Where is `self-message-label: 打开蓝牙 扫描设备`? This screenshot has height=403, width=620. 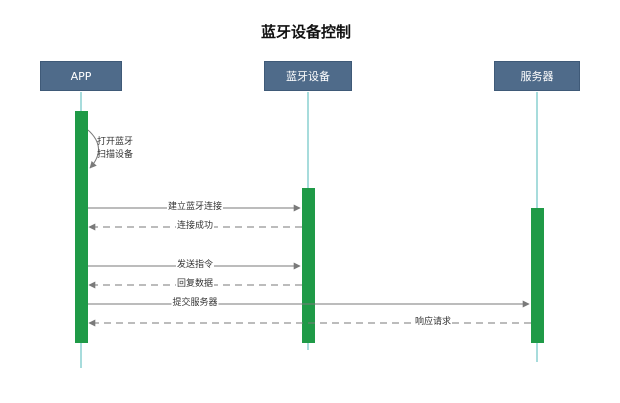
self-message-label: 打开蓝牙 扫描设备 is located at coordinates (115, 148).